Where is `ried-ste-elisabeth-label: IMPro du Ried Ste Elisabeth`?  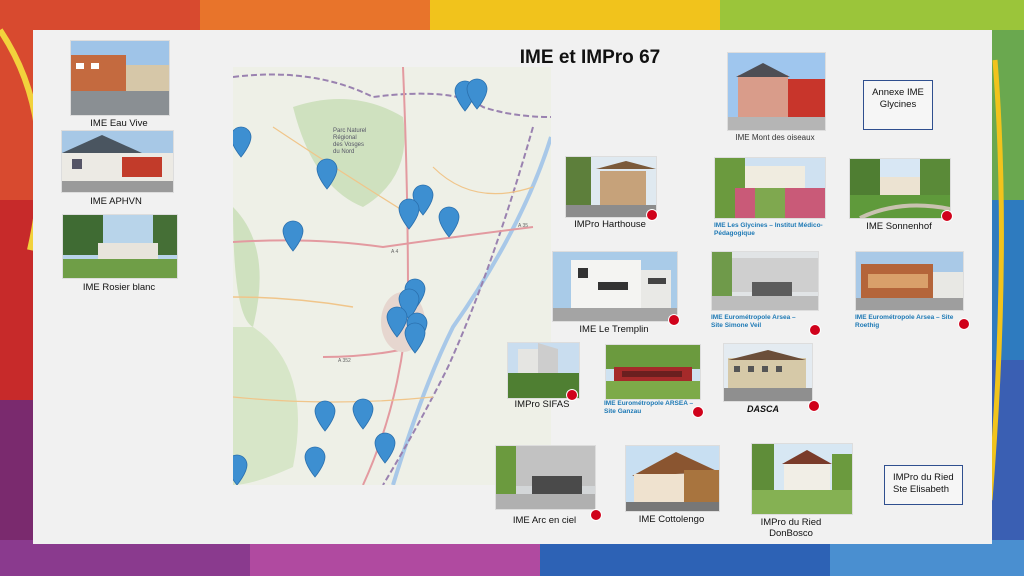 ried-ste-elisabeth-label: IMPro du Ried Ste Elisabeth is located at coordinates (923, 483).